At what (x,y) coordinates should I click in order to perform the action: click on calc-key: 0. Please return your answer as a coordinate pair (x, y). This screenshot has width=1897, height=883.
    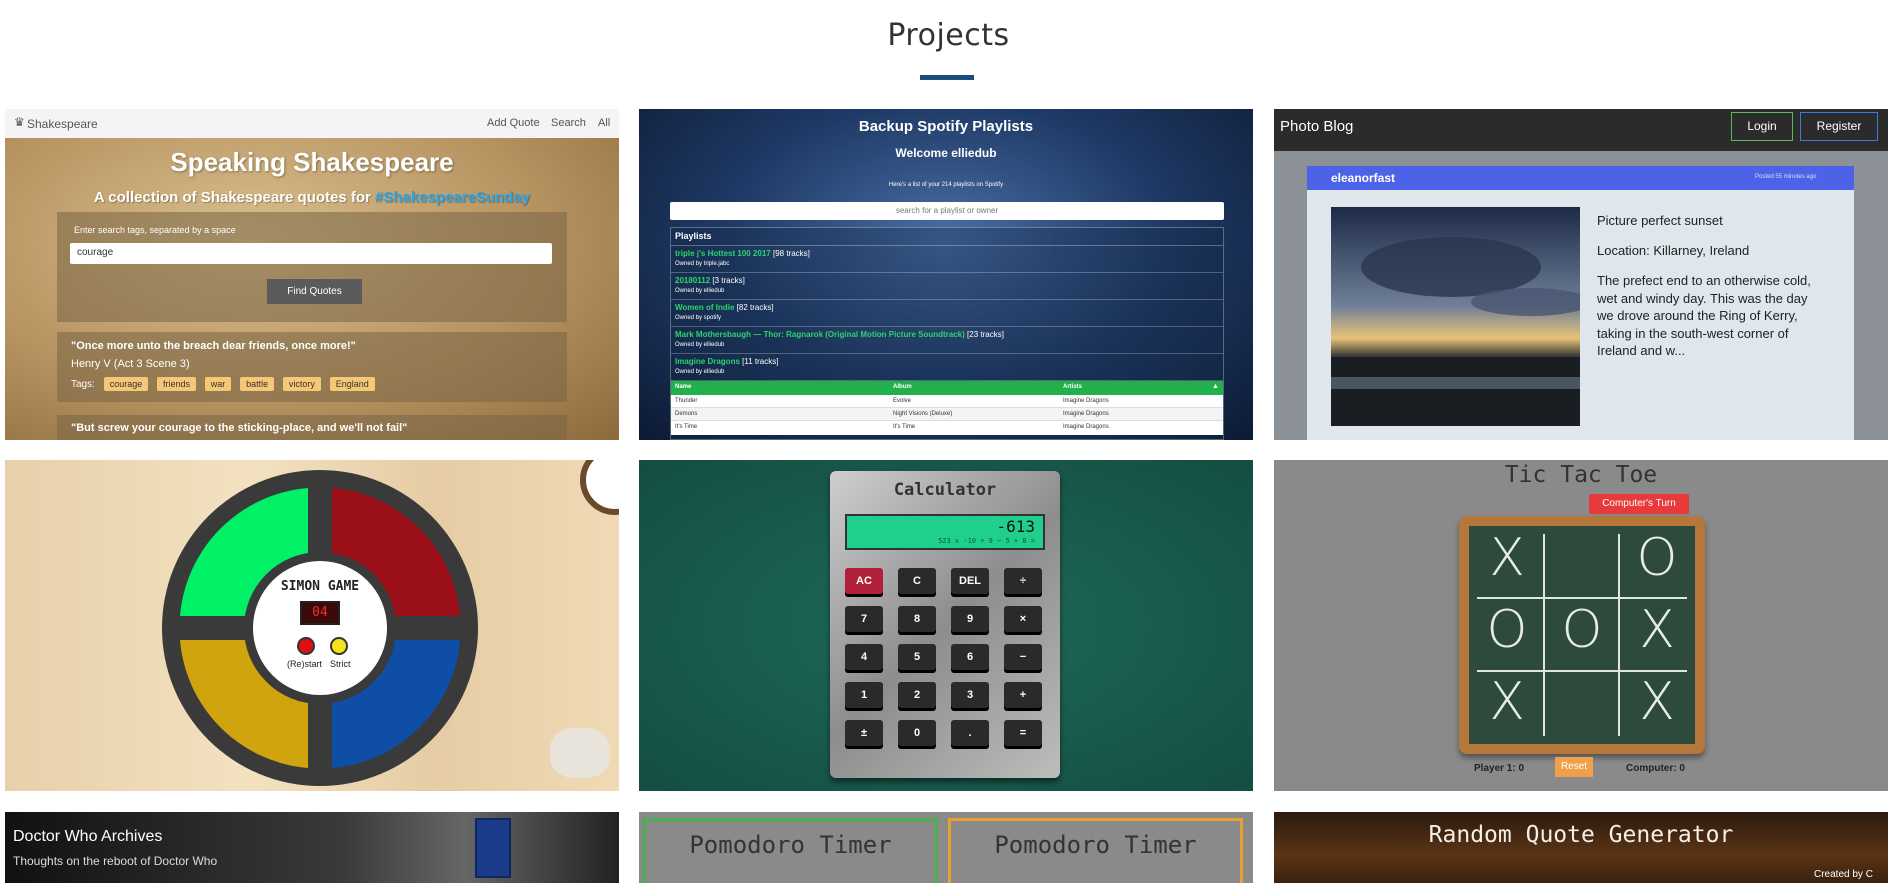
    Looking at the image, I should click on (917, 733).